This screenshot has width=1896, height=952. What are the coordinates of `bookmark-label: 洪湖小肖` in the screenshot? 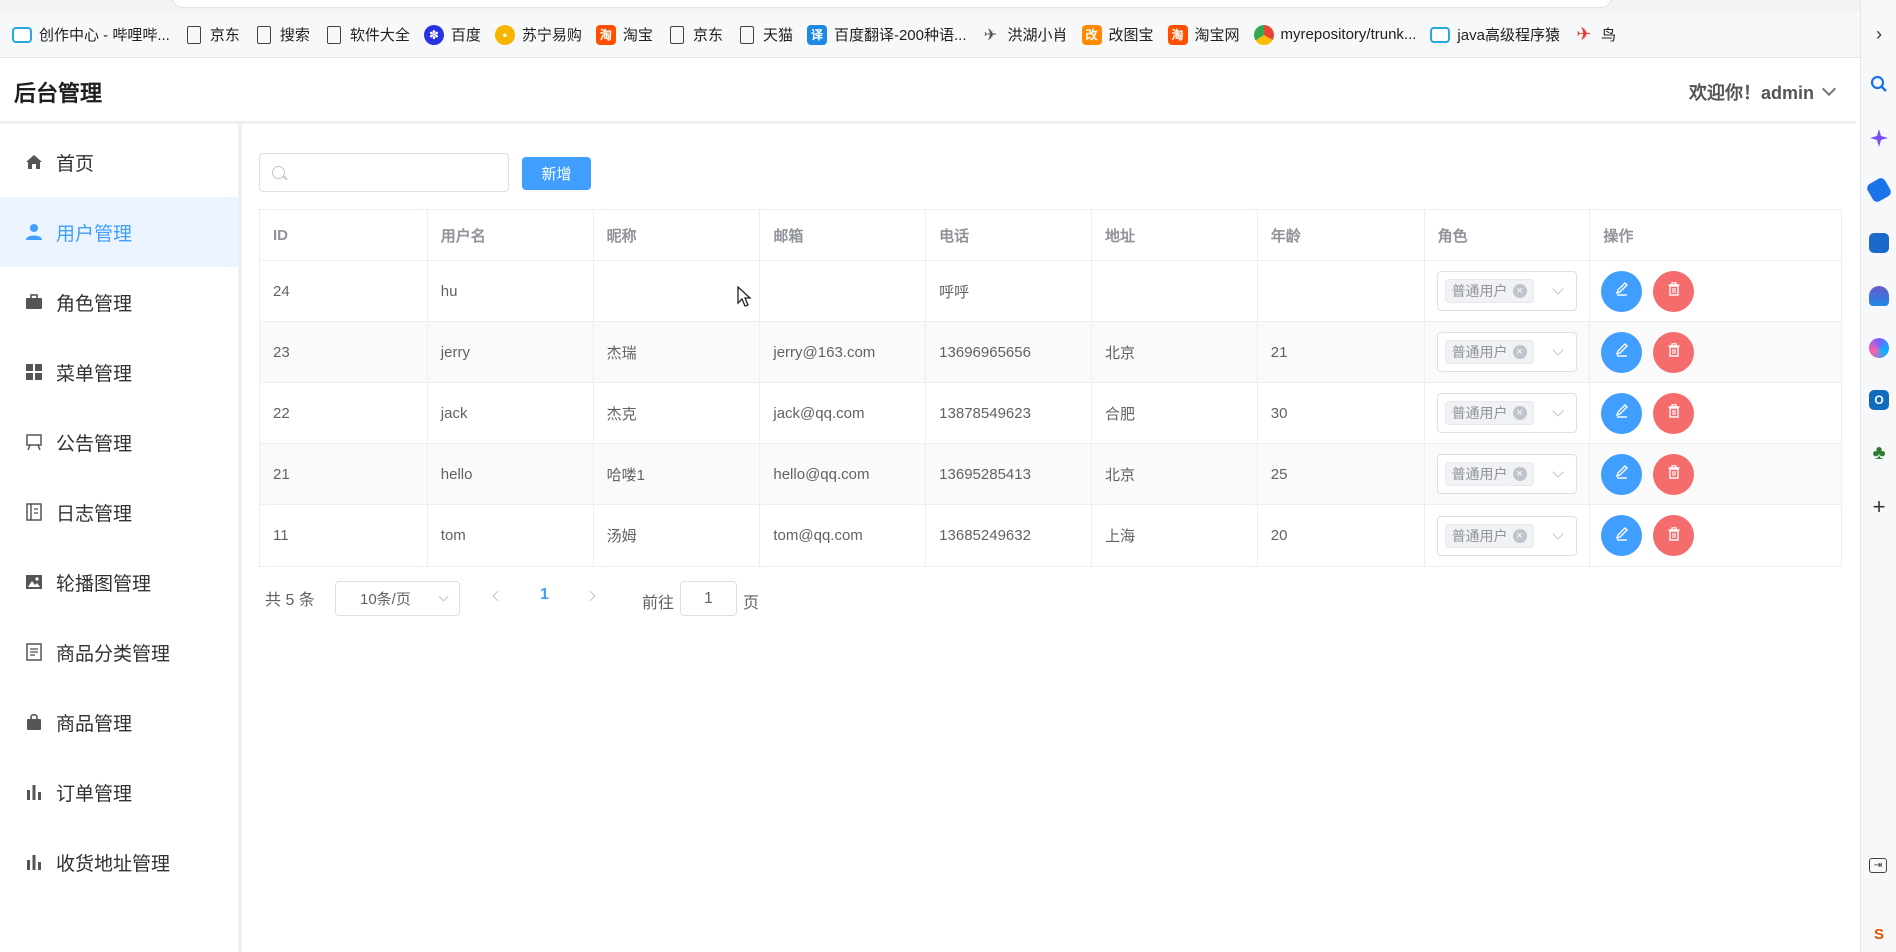 It's located at (1037, 35).